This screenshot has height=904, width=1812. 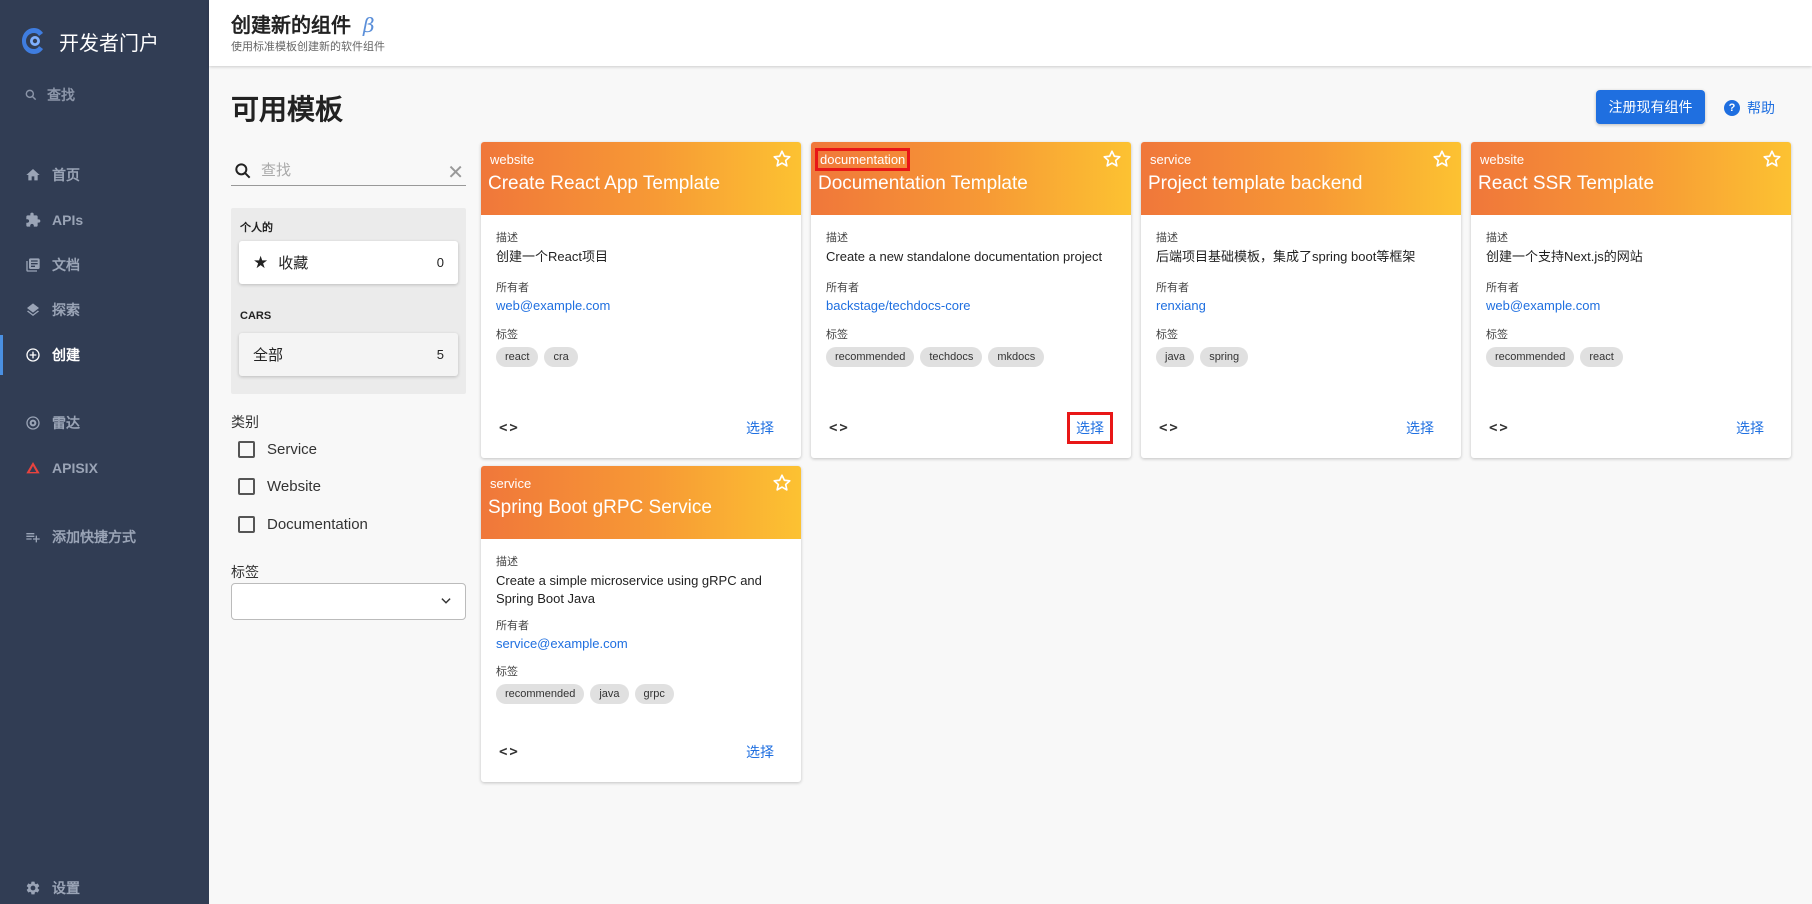 I want to click on page-title: 可用模板, so click(x=287, y=109).